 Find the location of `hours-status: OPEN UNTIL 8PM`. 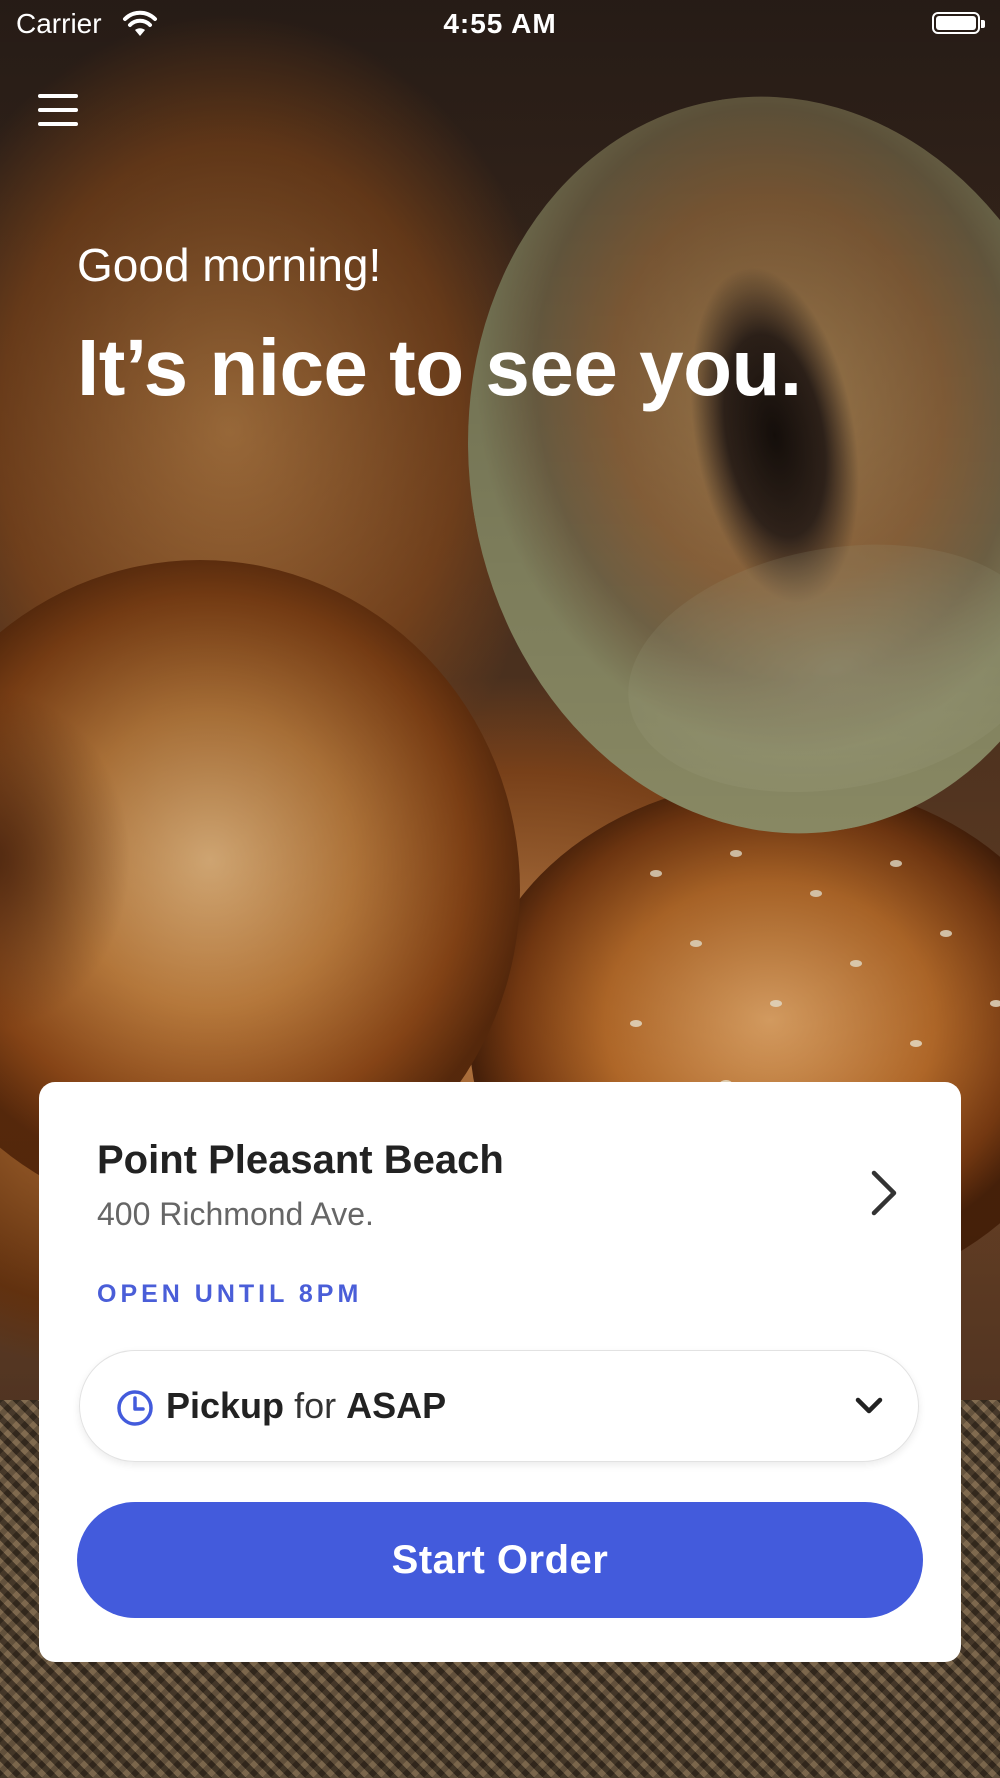

hours-status: OPEN UNTIL 8PM is located at coordinates (230, 1294).